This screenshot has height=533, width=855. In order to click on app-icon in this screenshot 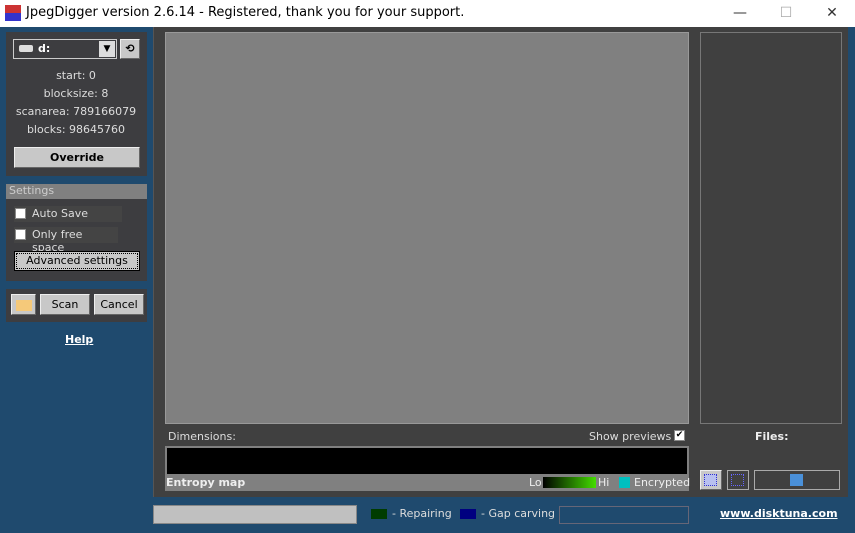, I will do `click(13, 13)`.